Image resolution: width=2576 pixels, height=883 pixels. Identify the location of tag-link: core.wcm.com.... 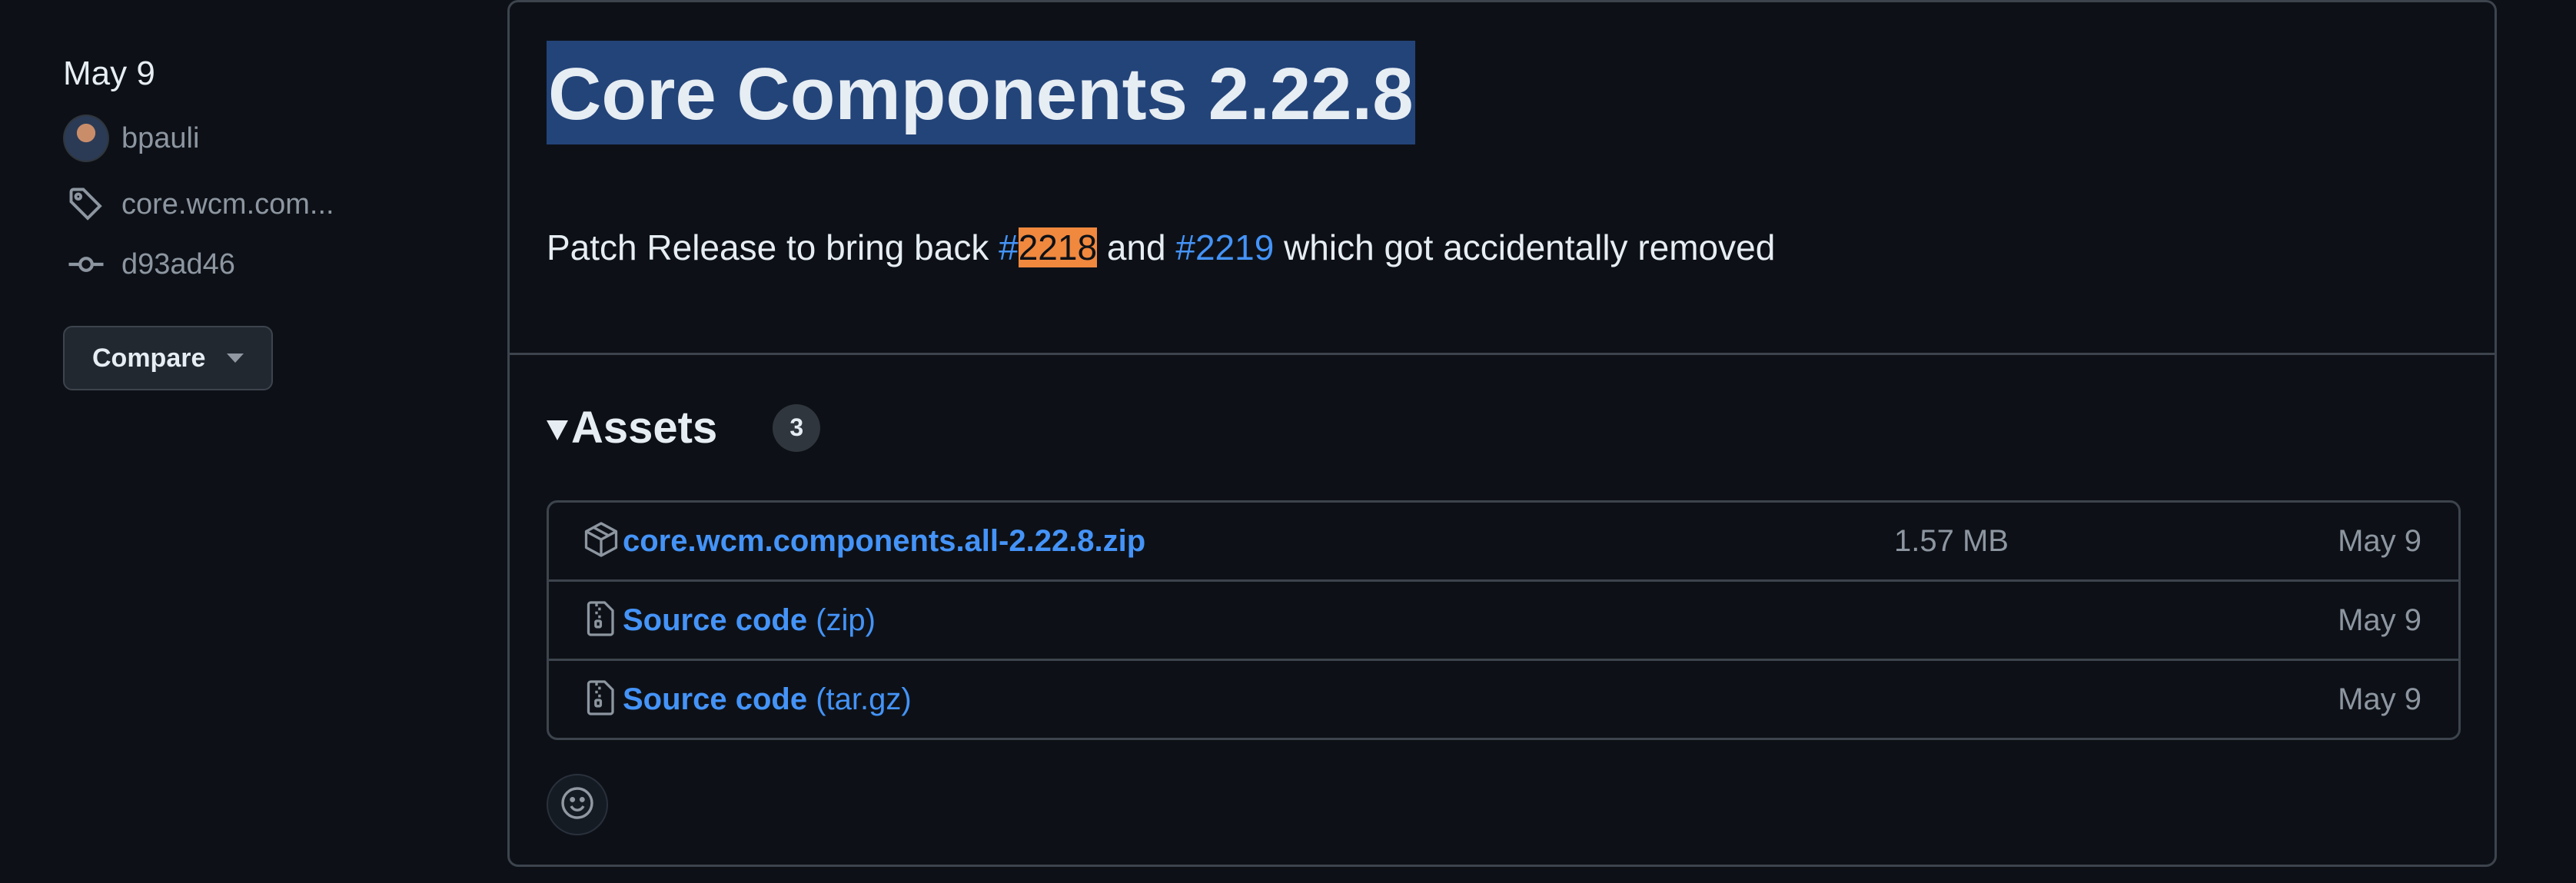
(263, 204).